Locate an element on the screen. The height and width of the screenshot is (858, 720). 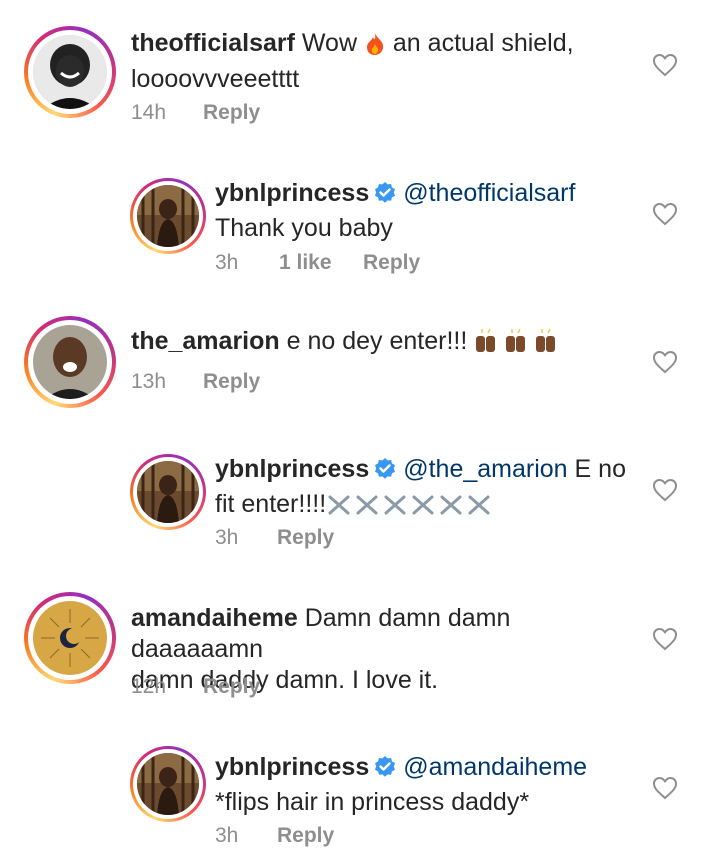
comment-text: the_amarion e no dey enter!!! is located at coordinates (386, 344).